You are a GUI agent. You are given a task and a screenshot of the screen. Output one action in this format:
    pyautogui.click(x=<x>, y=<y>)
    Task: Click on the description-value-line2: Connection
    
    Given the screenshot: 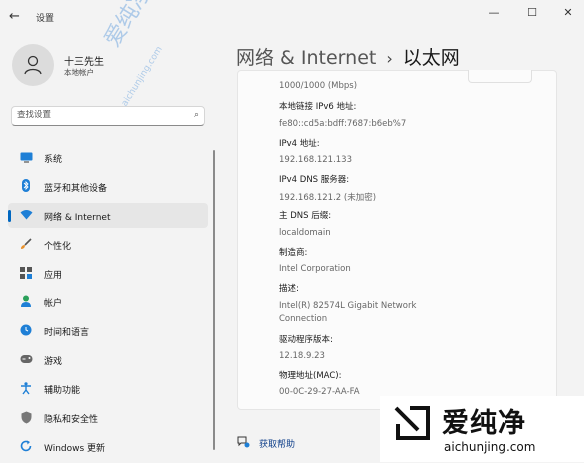 What is the action you would take?
    pyautogui.click(x=303, y=319)
    